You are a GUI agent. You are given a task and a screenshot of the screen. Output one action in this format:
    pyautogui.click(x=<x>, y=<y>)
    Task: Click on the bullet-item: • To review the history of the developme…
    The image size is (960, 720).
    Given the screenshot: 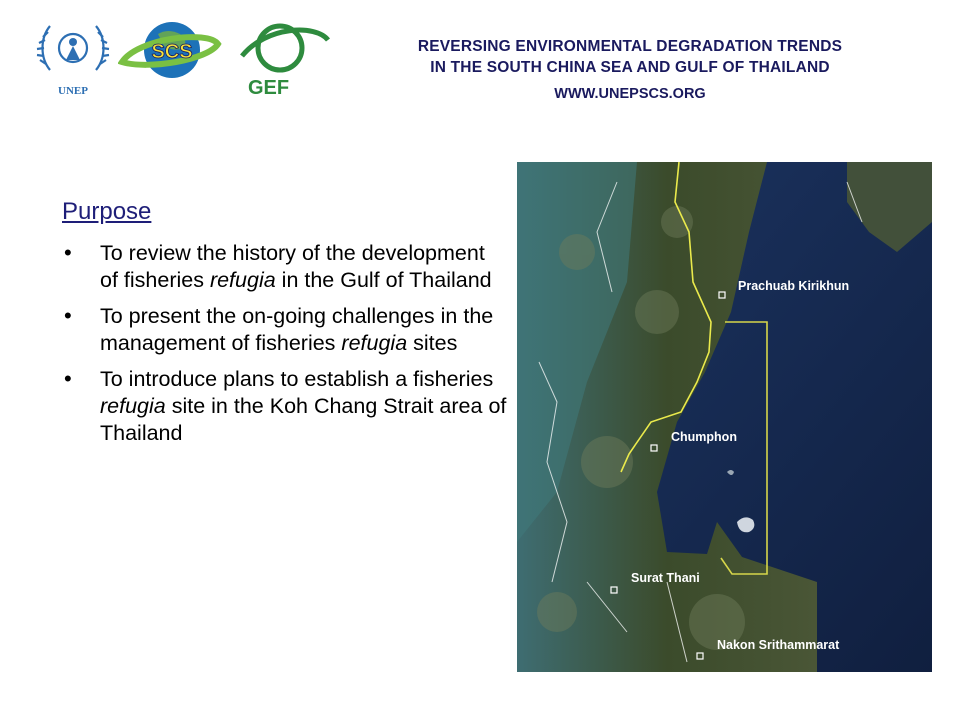 What is the action you would take?
    pyautogui.click(x=284, y=267)
    